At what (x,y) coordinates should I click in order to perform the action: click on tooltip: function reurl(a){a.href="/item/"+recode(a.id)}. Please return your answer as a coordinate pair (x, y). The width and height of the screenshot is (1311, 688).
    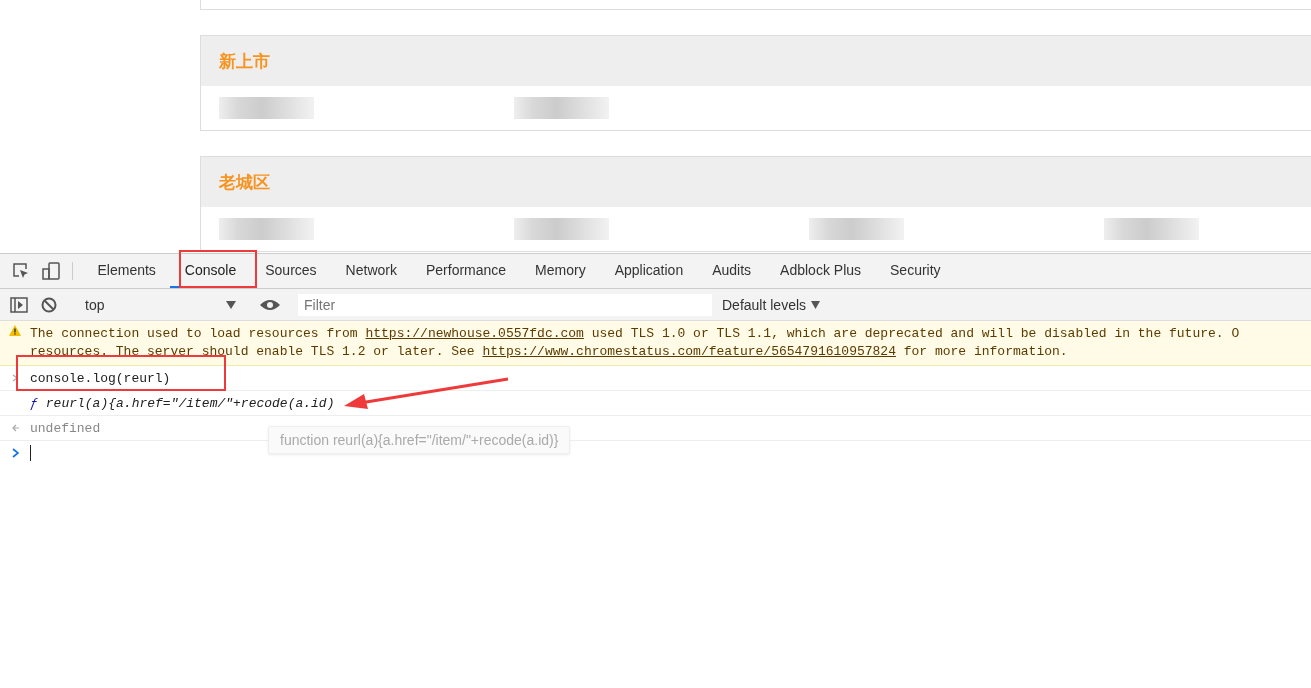
    Looking at the image, I should click on (419, 440).